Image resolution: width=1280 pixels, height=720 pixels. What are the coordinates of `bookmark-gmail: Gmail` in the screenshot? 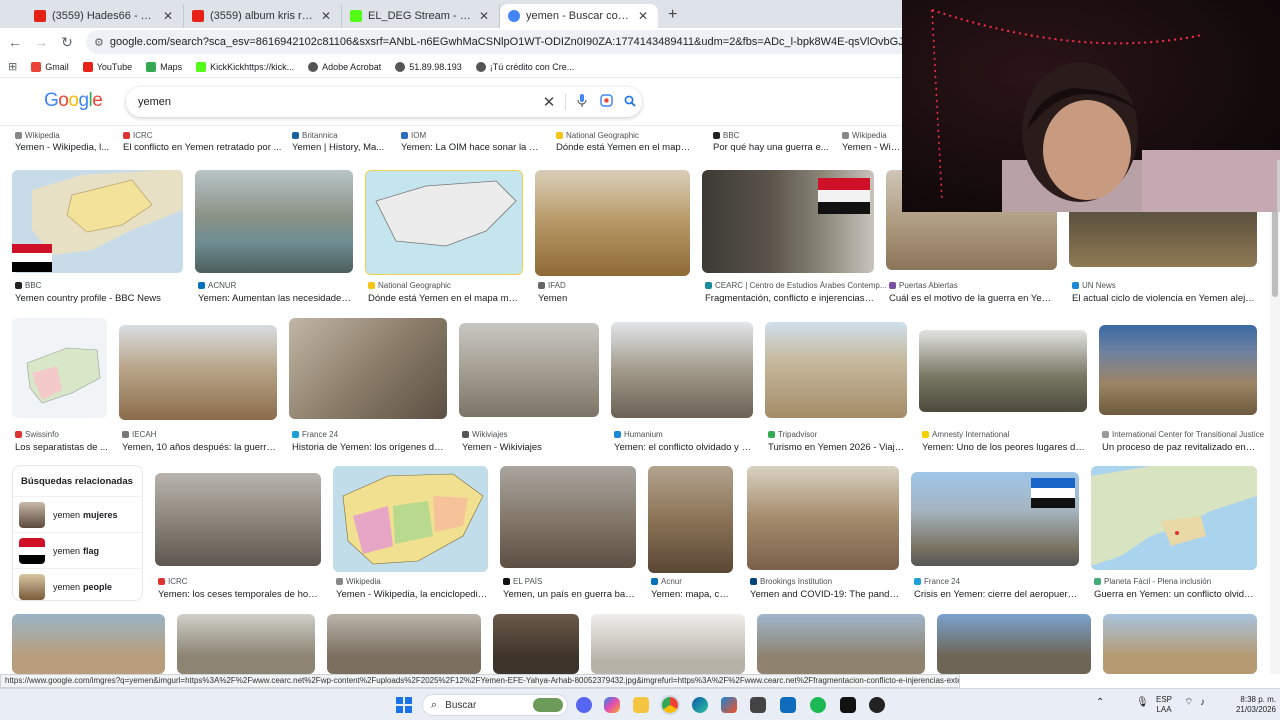 It's located at (50, 66).